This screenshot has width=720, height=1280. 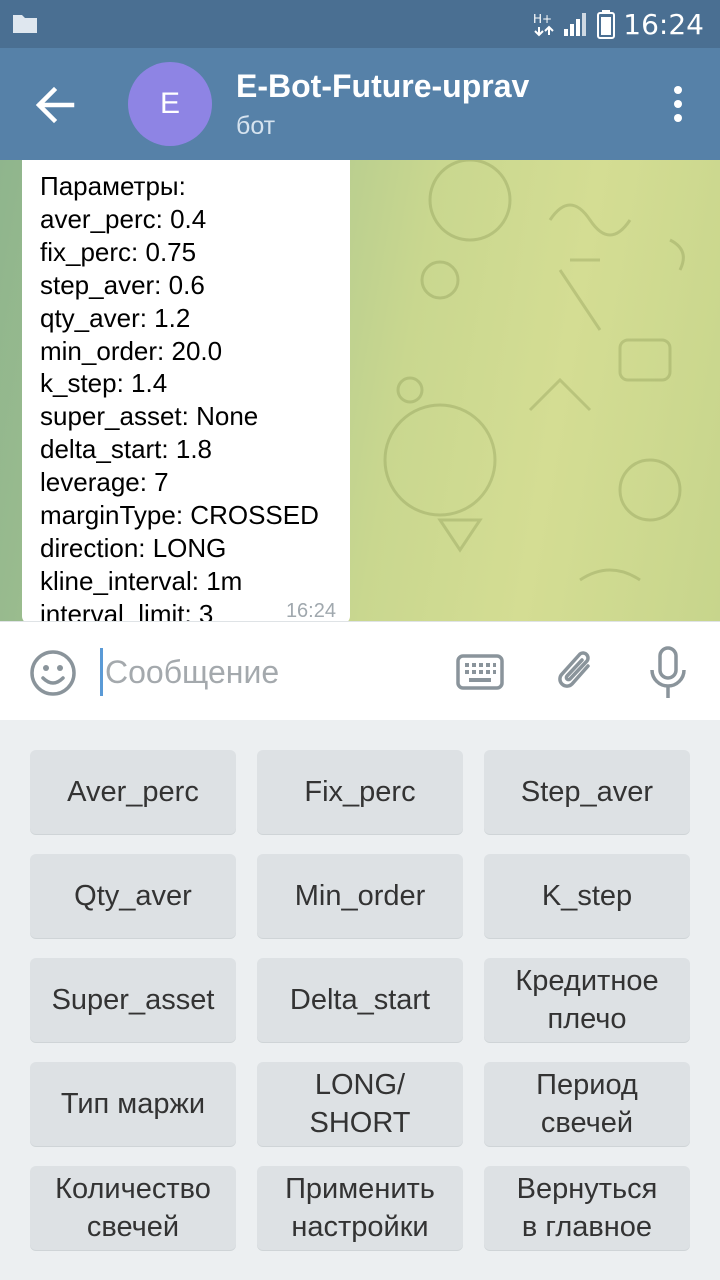 I want to click on chat-title: E-Bot-Future-uprav, so click(x=382, y=86).